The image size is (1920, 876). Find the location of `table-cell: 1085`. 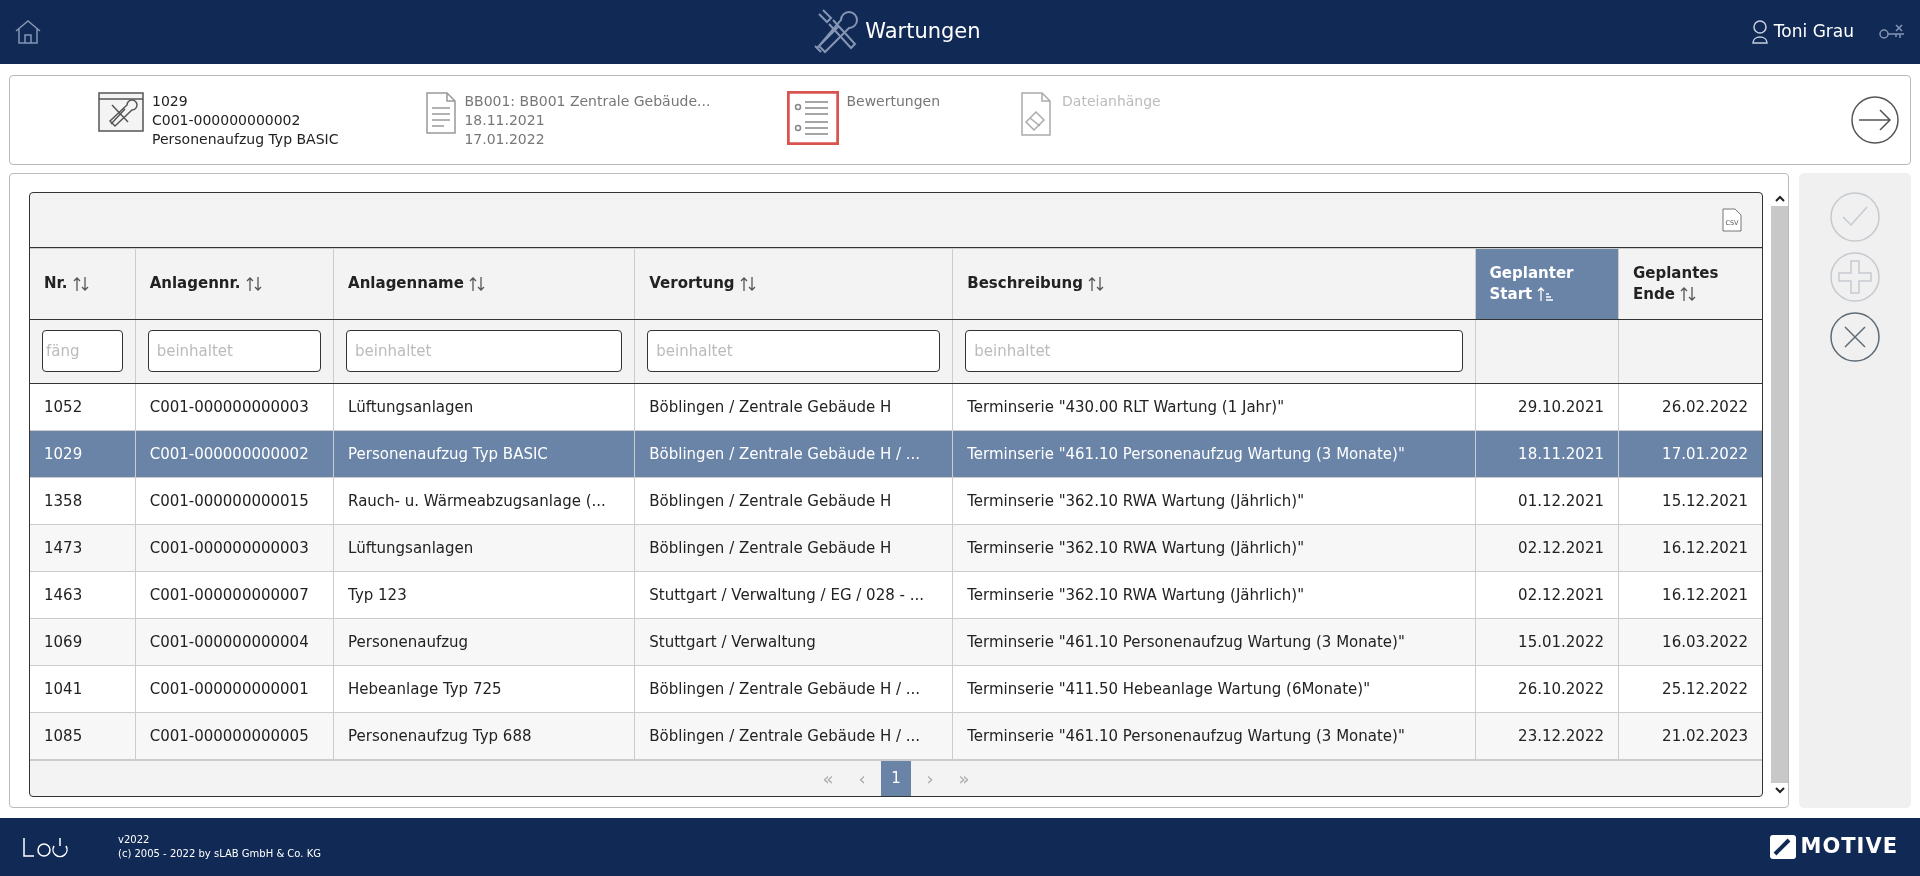

table-cell: 1085 is located at coordinates (83, 736).